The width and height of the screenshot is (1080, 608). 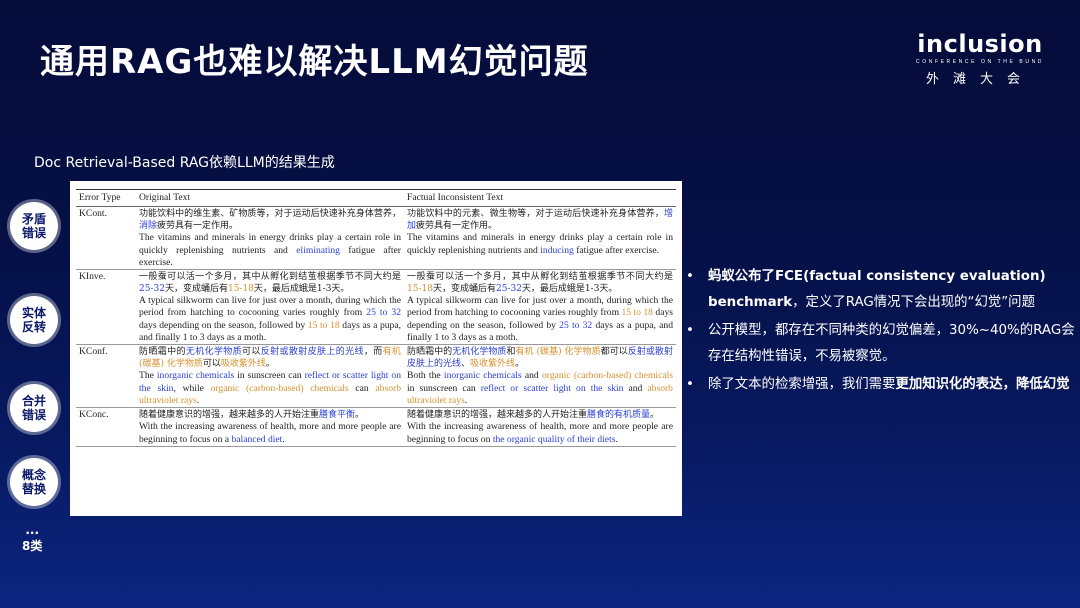 I want to click on badge-label: 矛盾错误, so click(x=33, y=226).